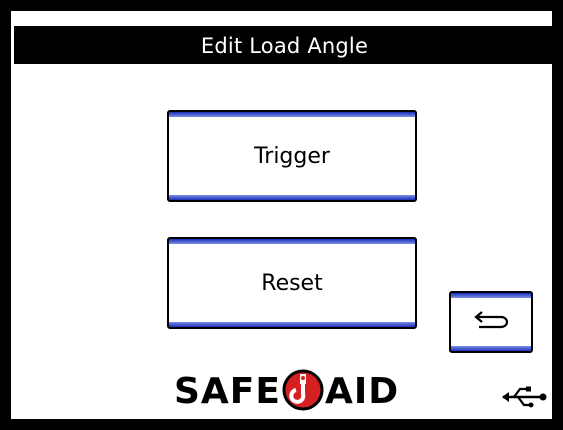 This screenshot has height=430, width=563. I want to click on safe-aid-logo: SAFE AID, so click(286, 392).